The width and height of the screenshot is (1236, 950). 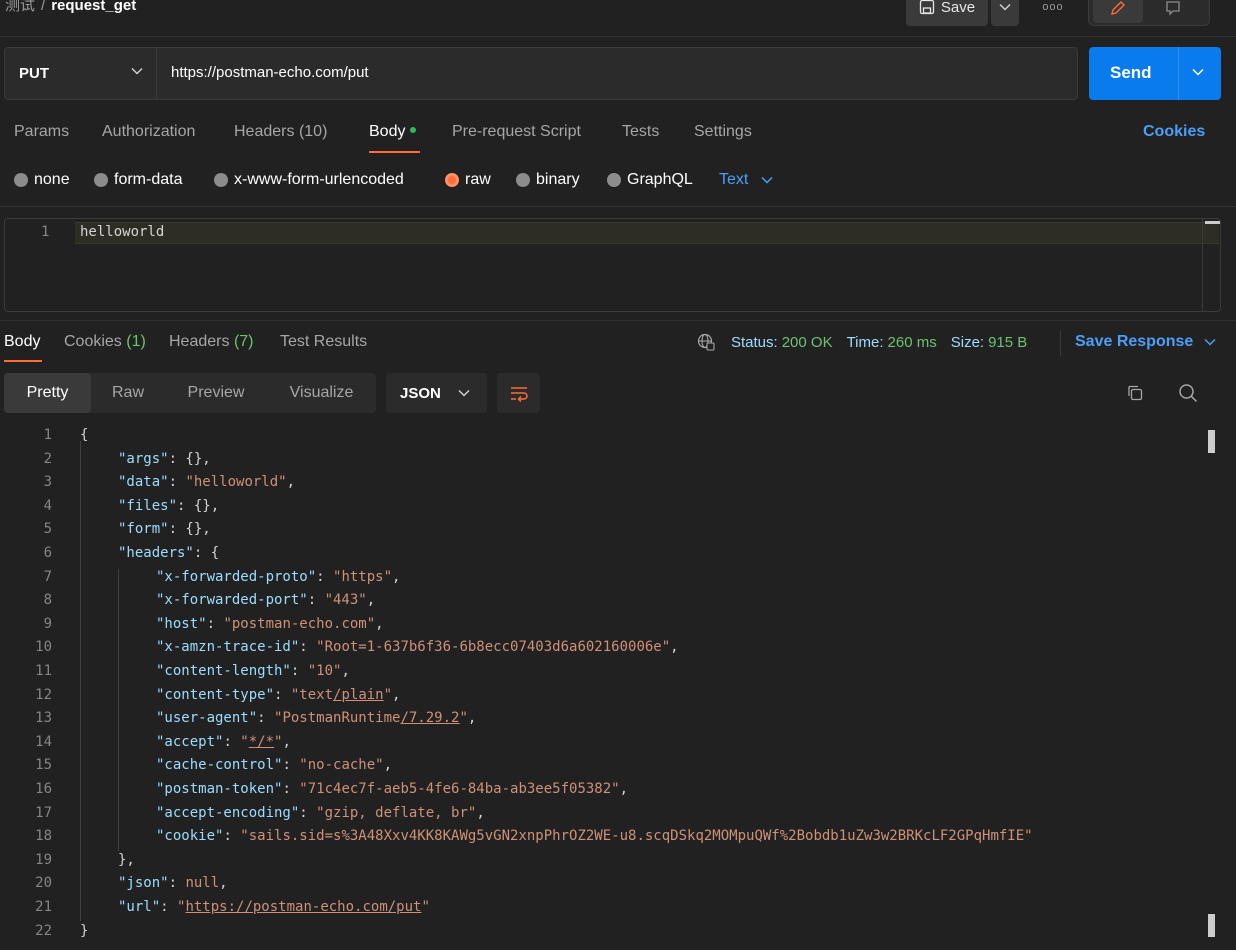 What do you see at coordinates (1145, 342) in the screenshot?
I see `save-response-button: Save Response` at bounding box center [1145, 342].